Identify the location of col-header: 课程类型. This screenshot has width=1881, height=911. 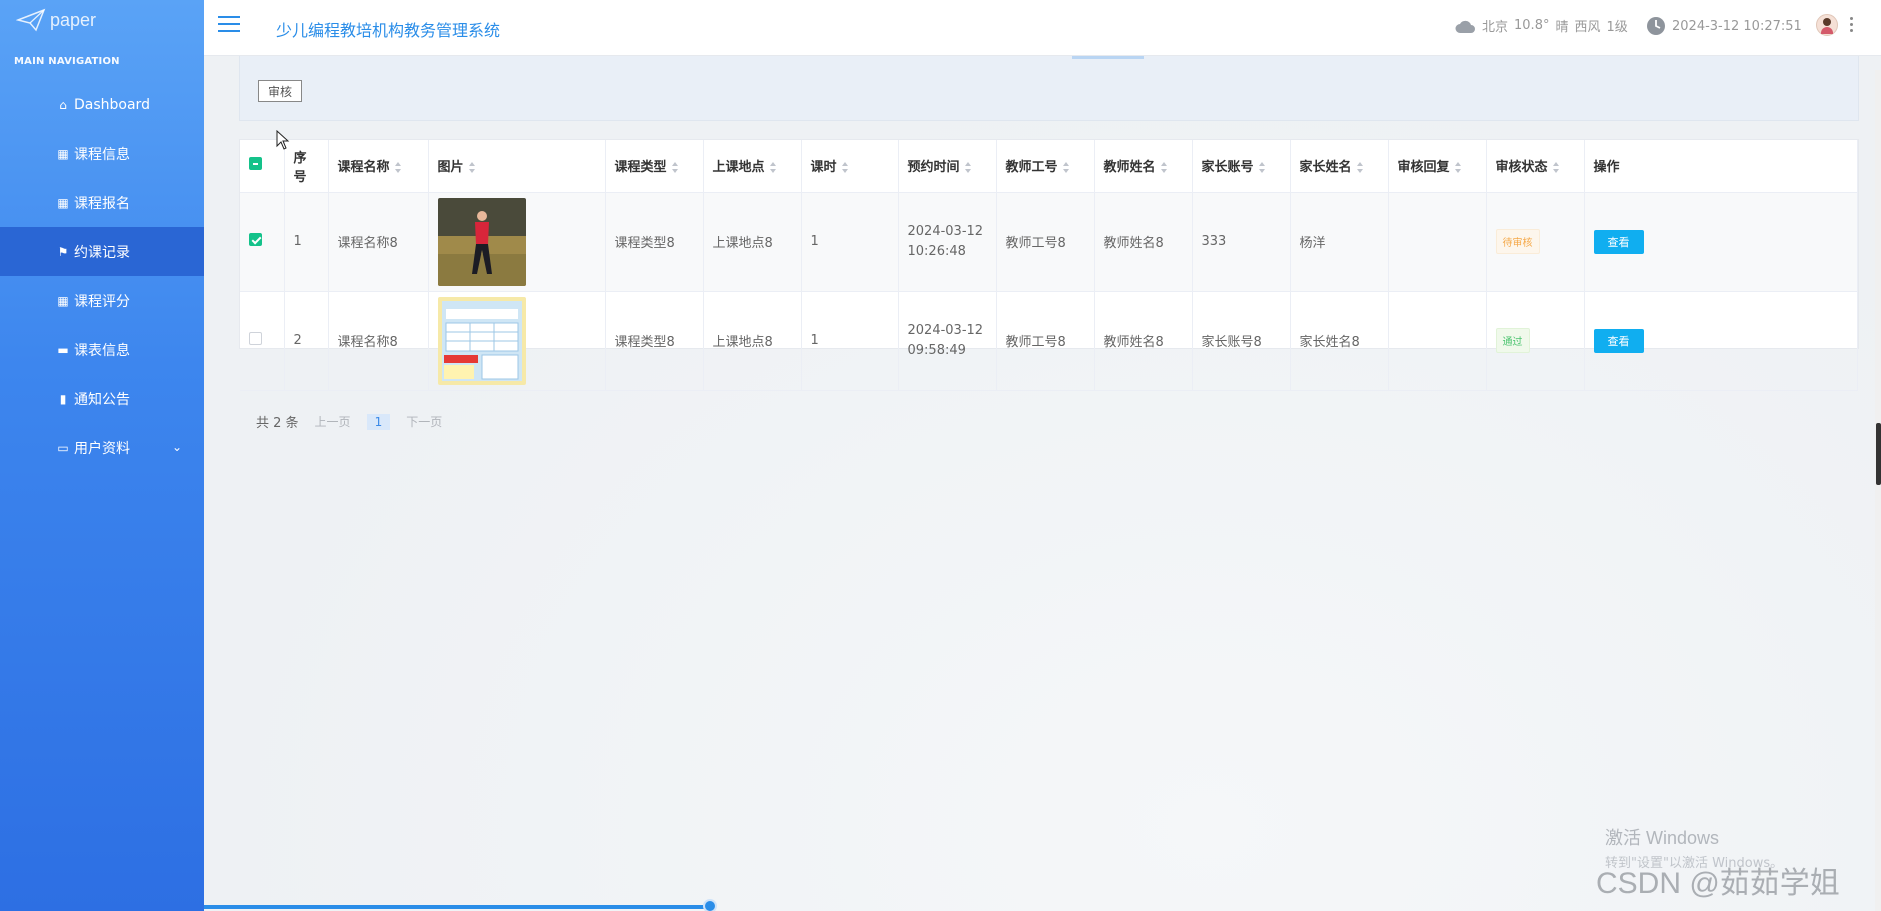
(654, 166).